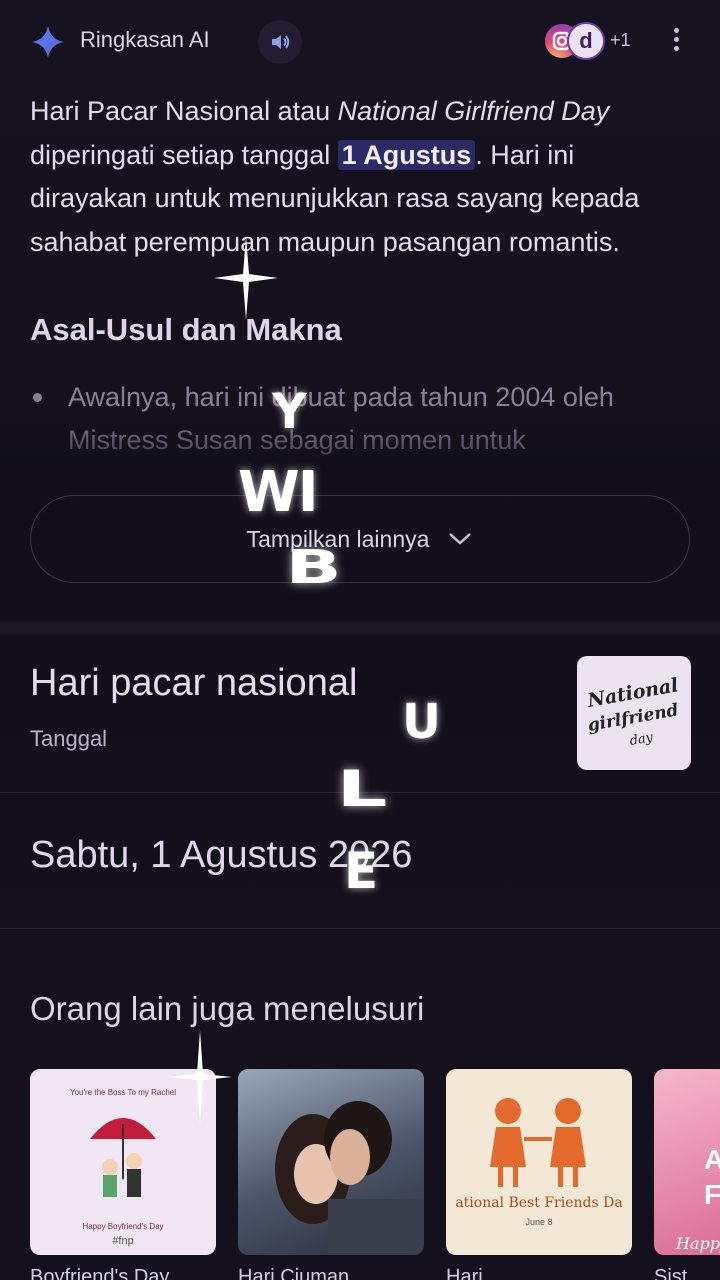  I want to click on ai-overview-title: Ringkasan AI, so click(145, 39).